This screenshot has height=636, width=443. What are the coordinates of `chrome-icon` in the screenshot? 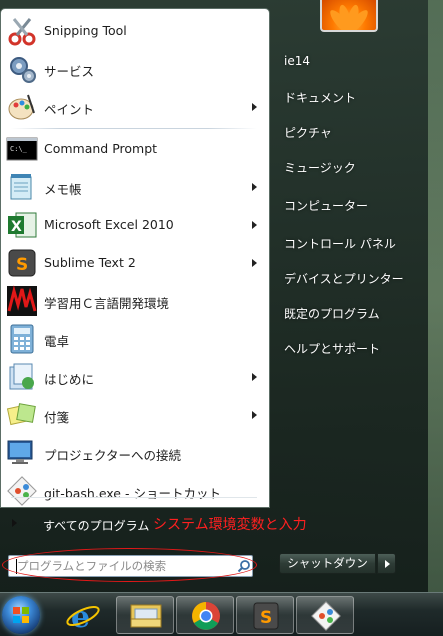 It's located at (206, 616).